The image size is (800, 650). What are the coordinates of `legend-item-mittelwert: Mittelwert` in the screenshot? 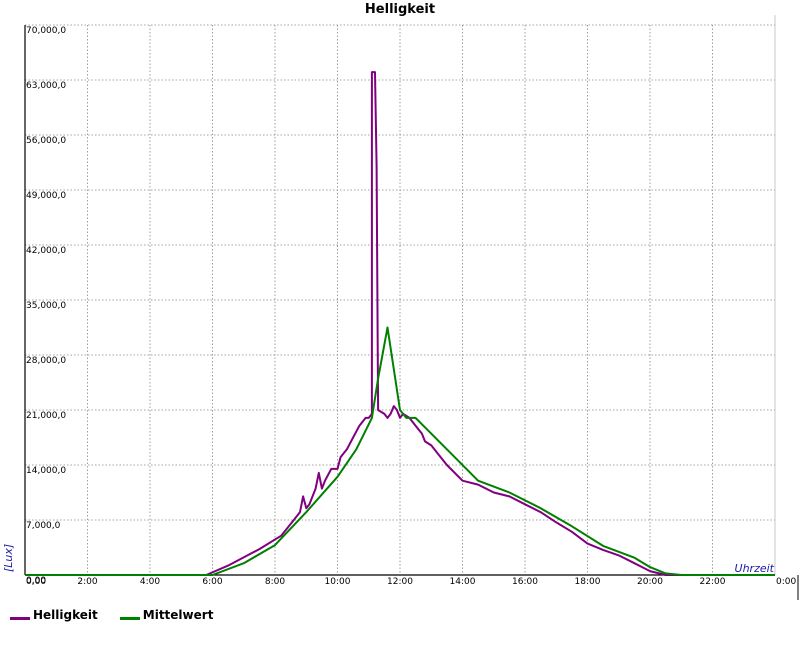 It's located at (166, 615).